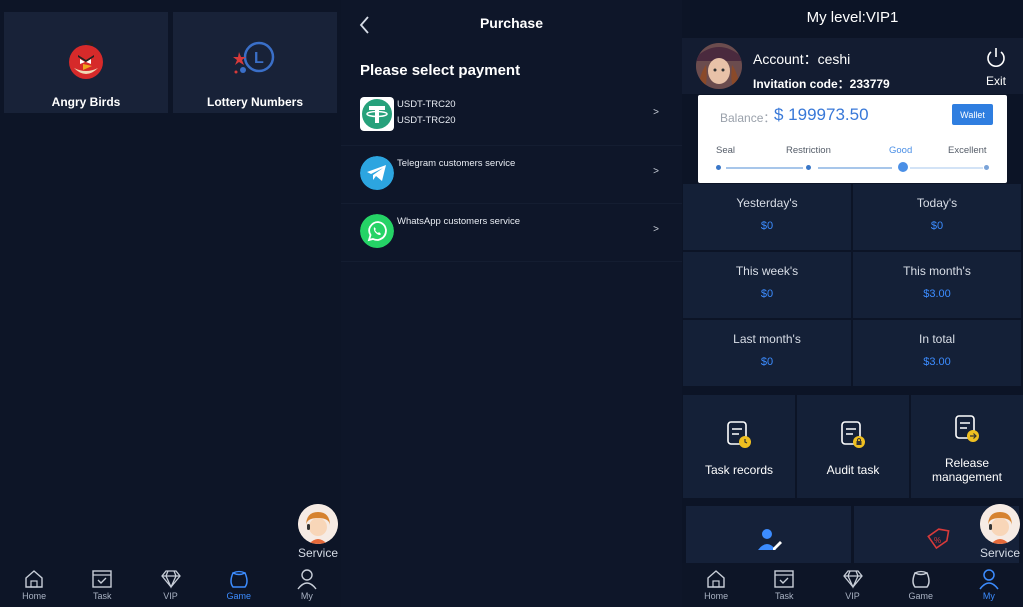 This screenshot has width=1023, height=607. Describe the element at coordinates (767, 285) in the screenshot. I see `stat-this-week: This week's $0` at that location.